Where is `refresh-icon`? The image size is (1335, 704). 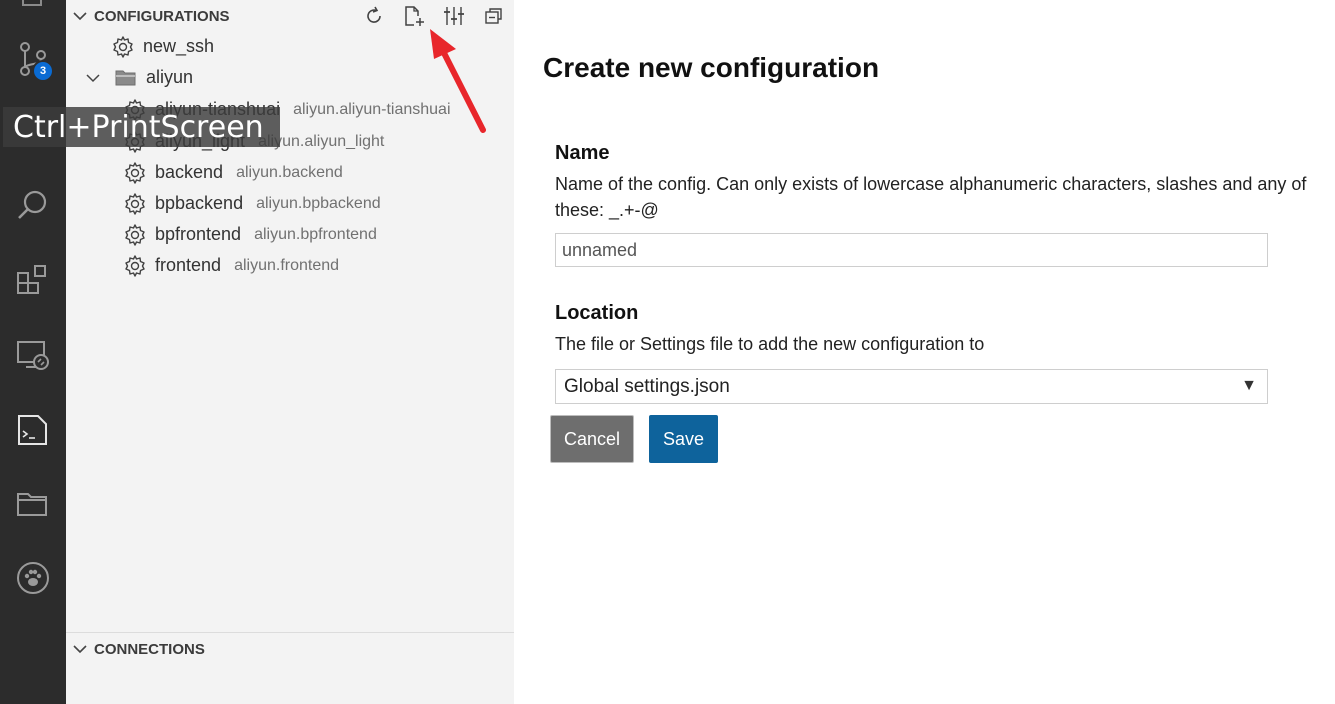
refresh-icon is located at coordinates (374, 16).